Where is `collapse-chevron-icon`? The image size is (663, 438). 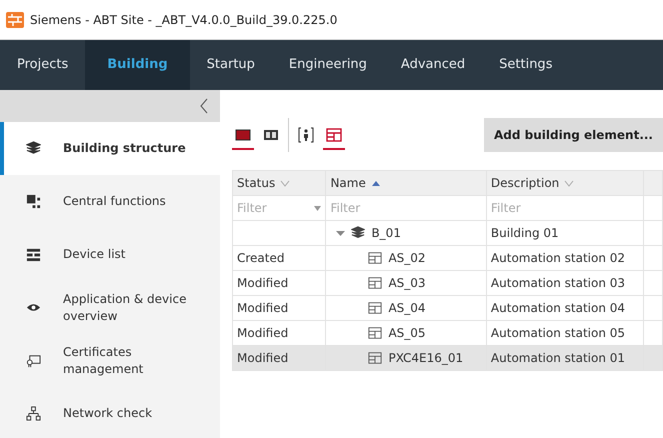 collapse-chevron-icon is located at coordinates (204, 106).